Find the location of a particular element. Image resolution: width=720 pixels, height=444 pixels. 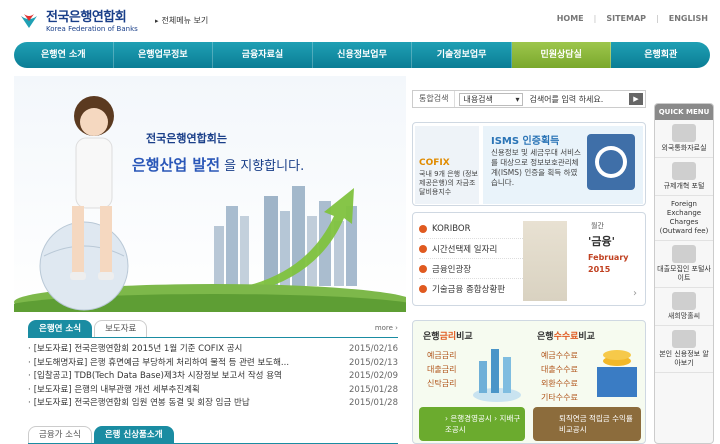

hero-subtitle-emphasis: 은행산업 발전 is located at coordinates (176, 165).